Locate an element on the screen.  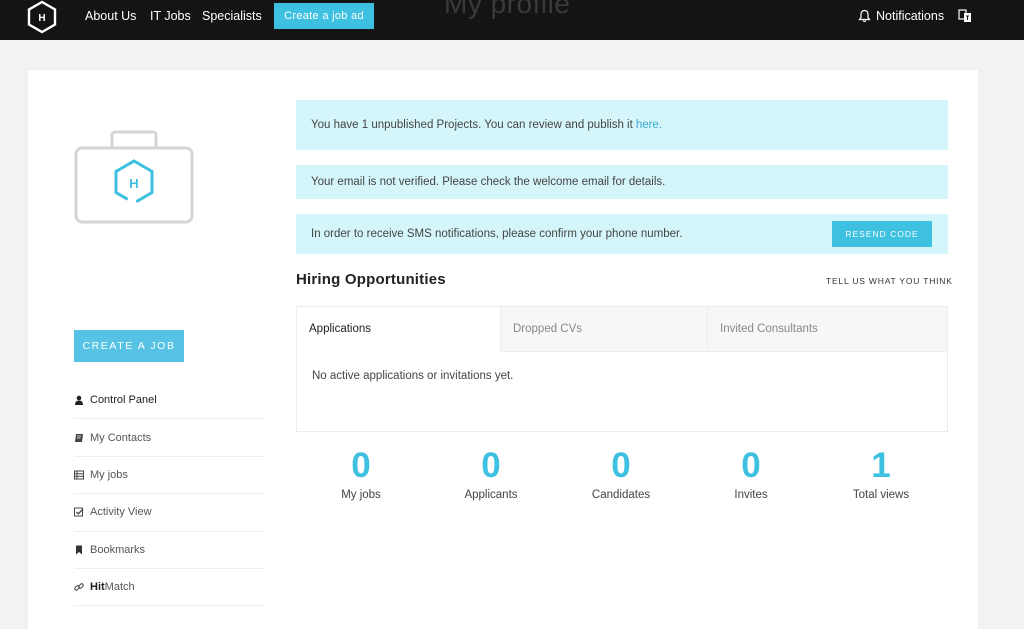
hexagon-logo-icon: H is located at coordinates (42, 17).